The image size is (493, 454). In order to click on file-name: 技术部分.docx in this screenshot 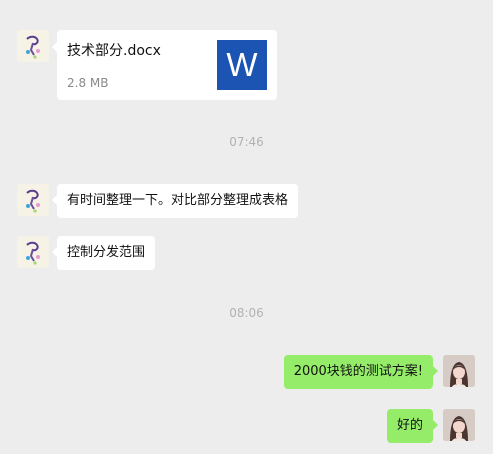, I will do `click(114, 51)`.